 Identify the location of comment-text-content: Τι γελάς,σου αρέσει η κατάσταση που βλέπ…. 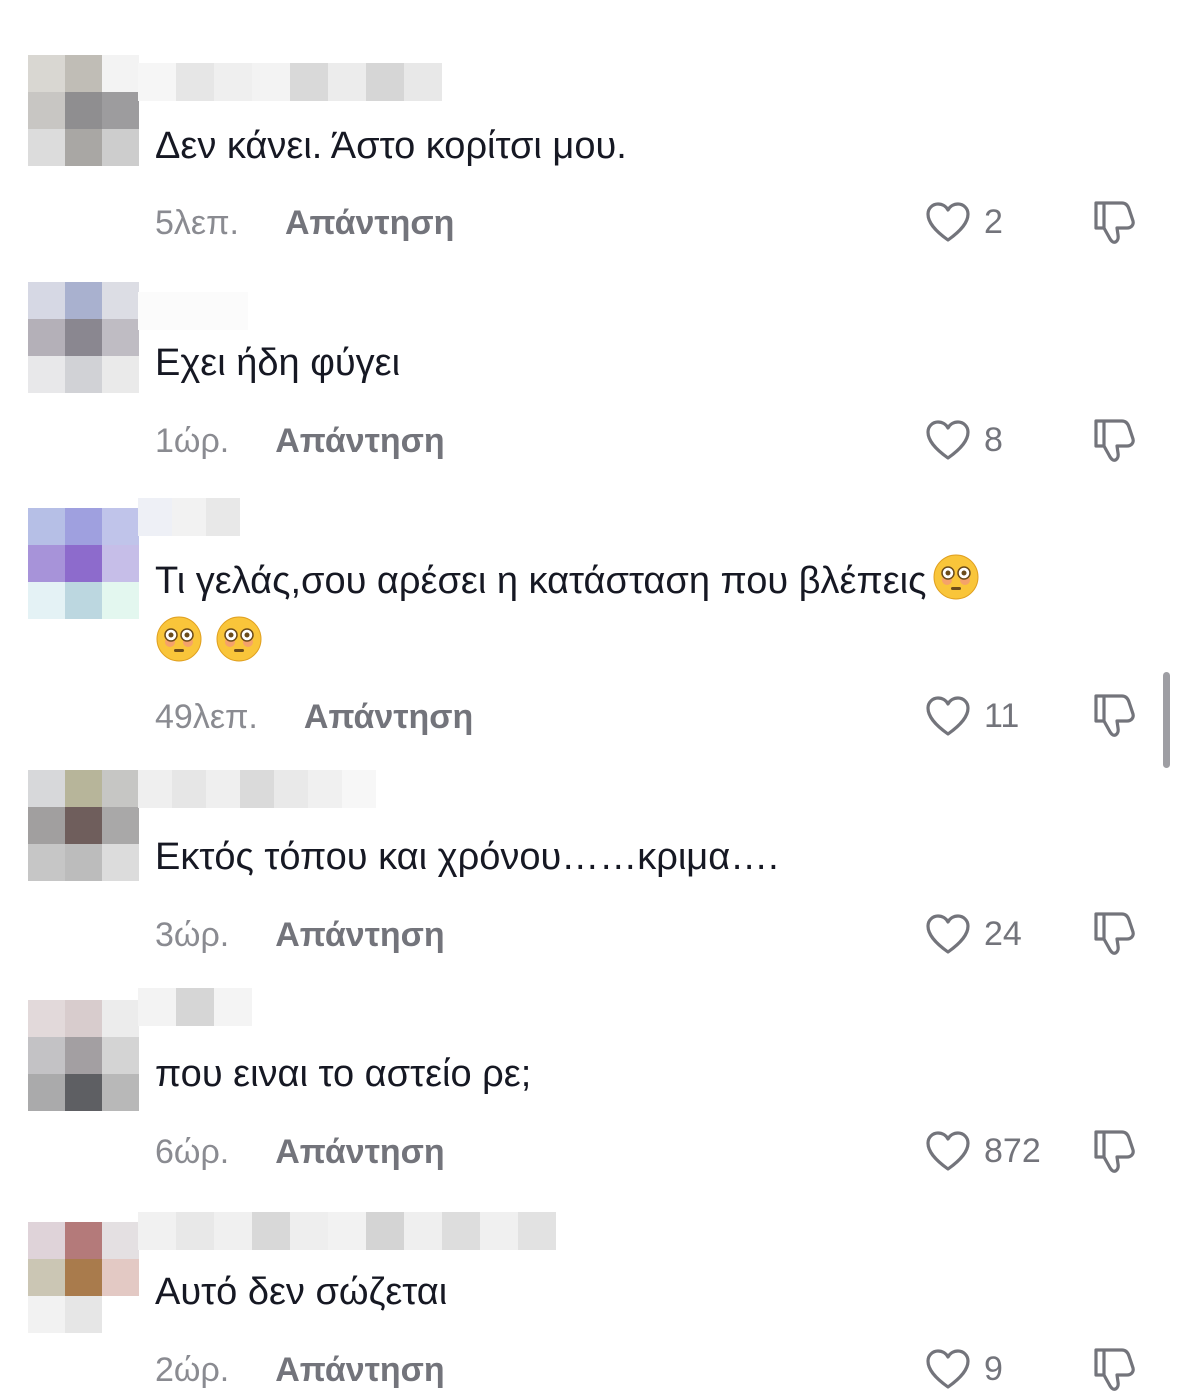
(541, 581).